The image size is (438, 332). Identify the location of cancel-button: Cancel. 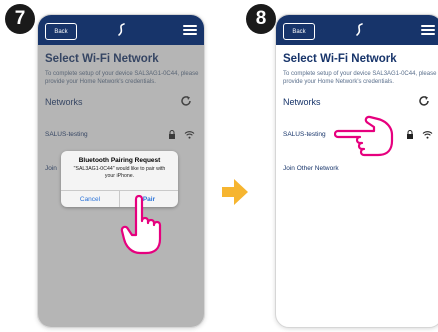
(90, 199).